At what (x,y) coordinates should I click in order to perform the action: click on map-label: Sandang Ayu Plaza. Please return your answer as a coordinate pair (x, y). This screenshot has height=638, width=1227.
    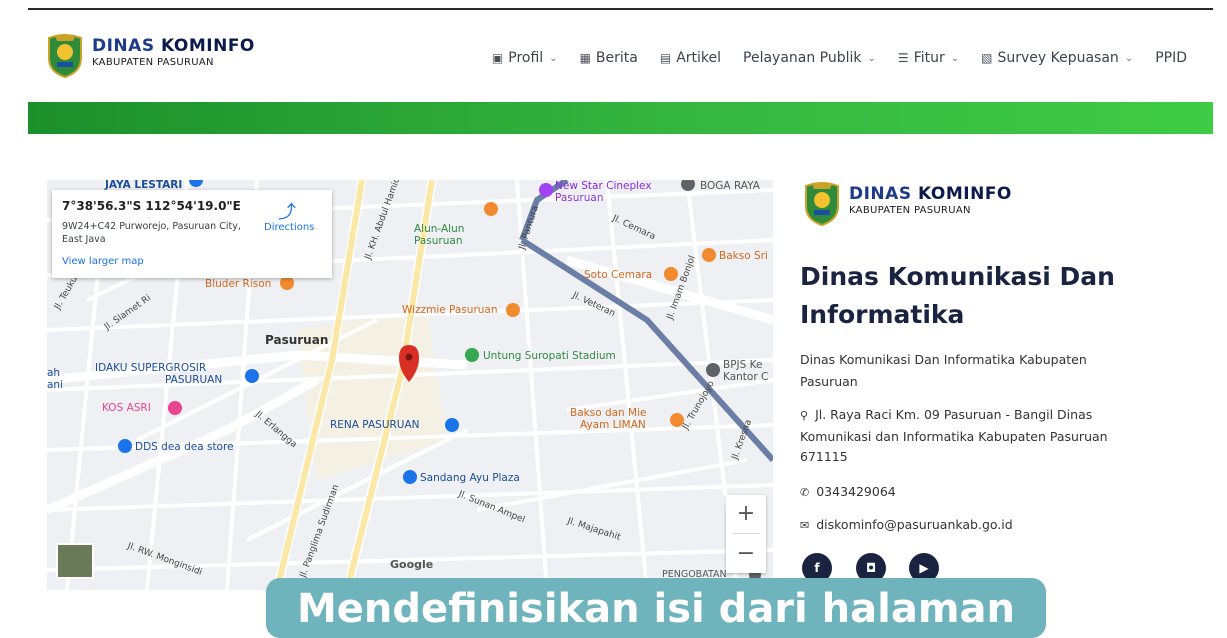
    Looking at the image, I should click on (470, 478).